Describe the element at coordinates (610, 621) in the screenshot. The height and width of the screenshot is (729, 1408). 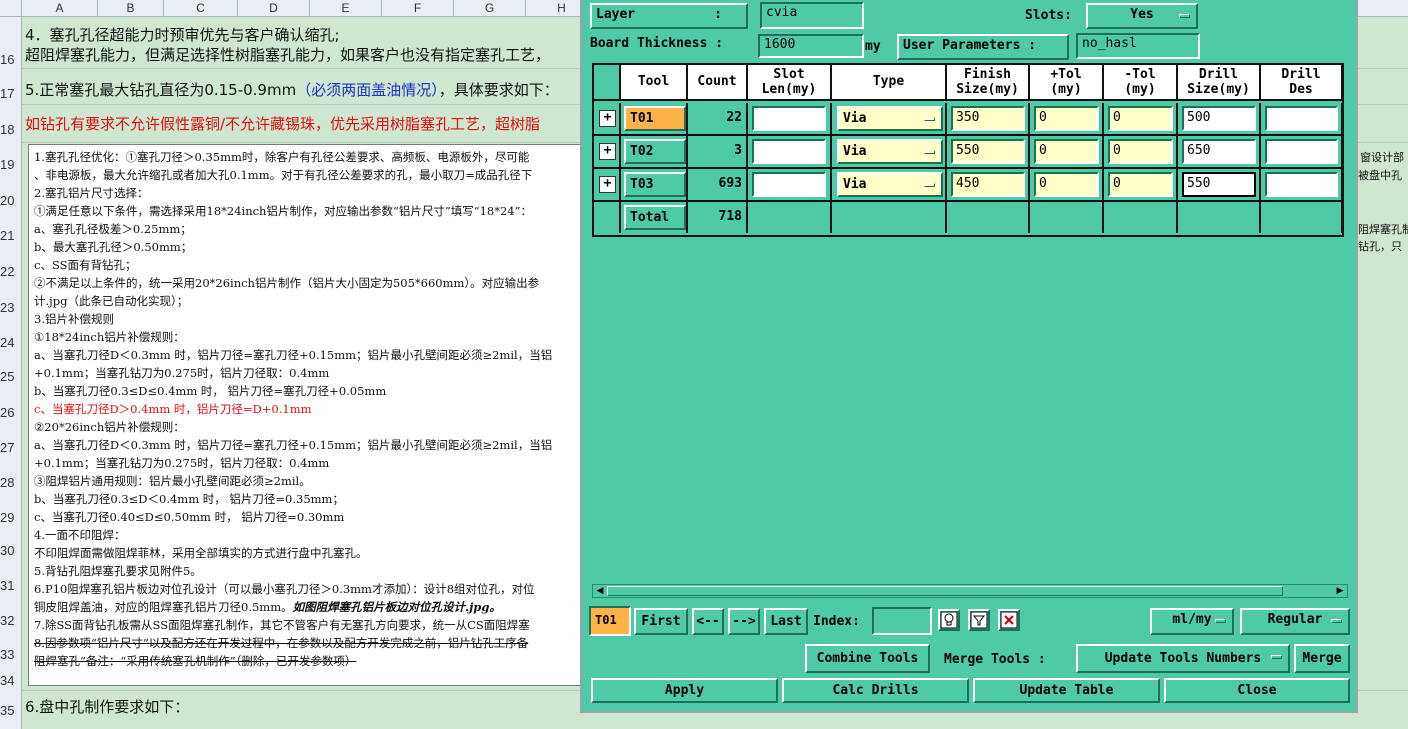
I see `current-tool-field: T01` at that location.